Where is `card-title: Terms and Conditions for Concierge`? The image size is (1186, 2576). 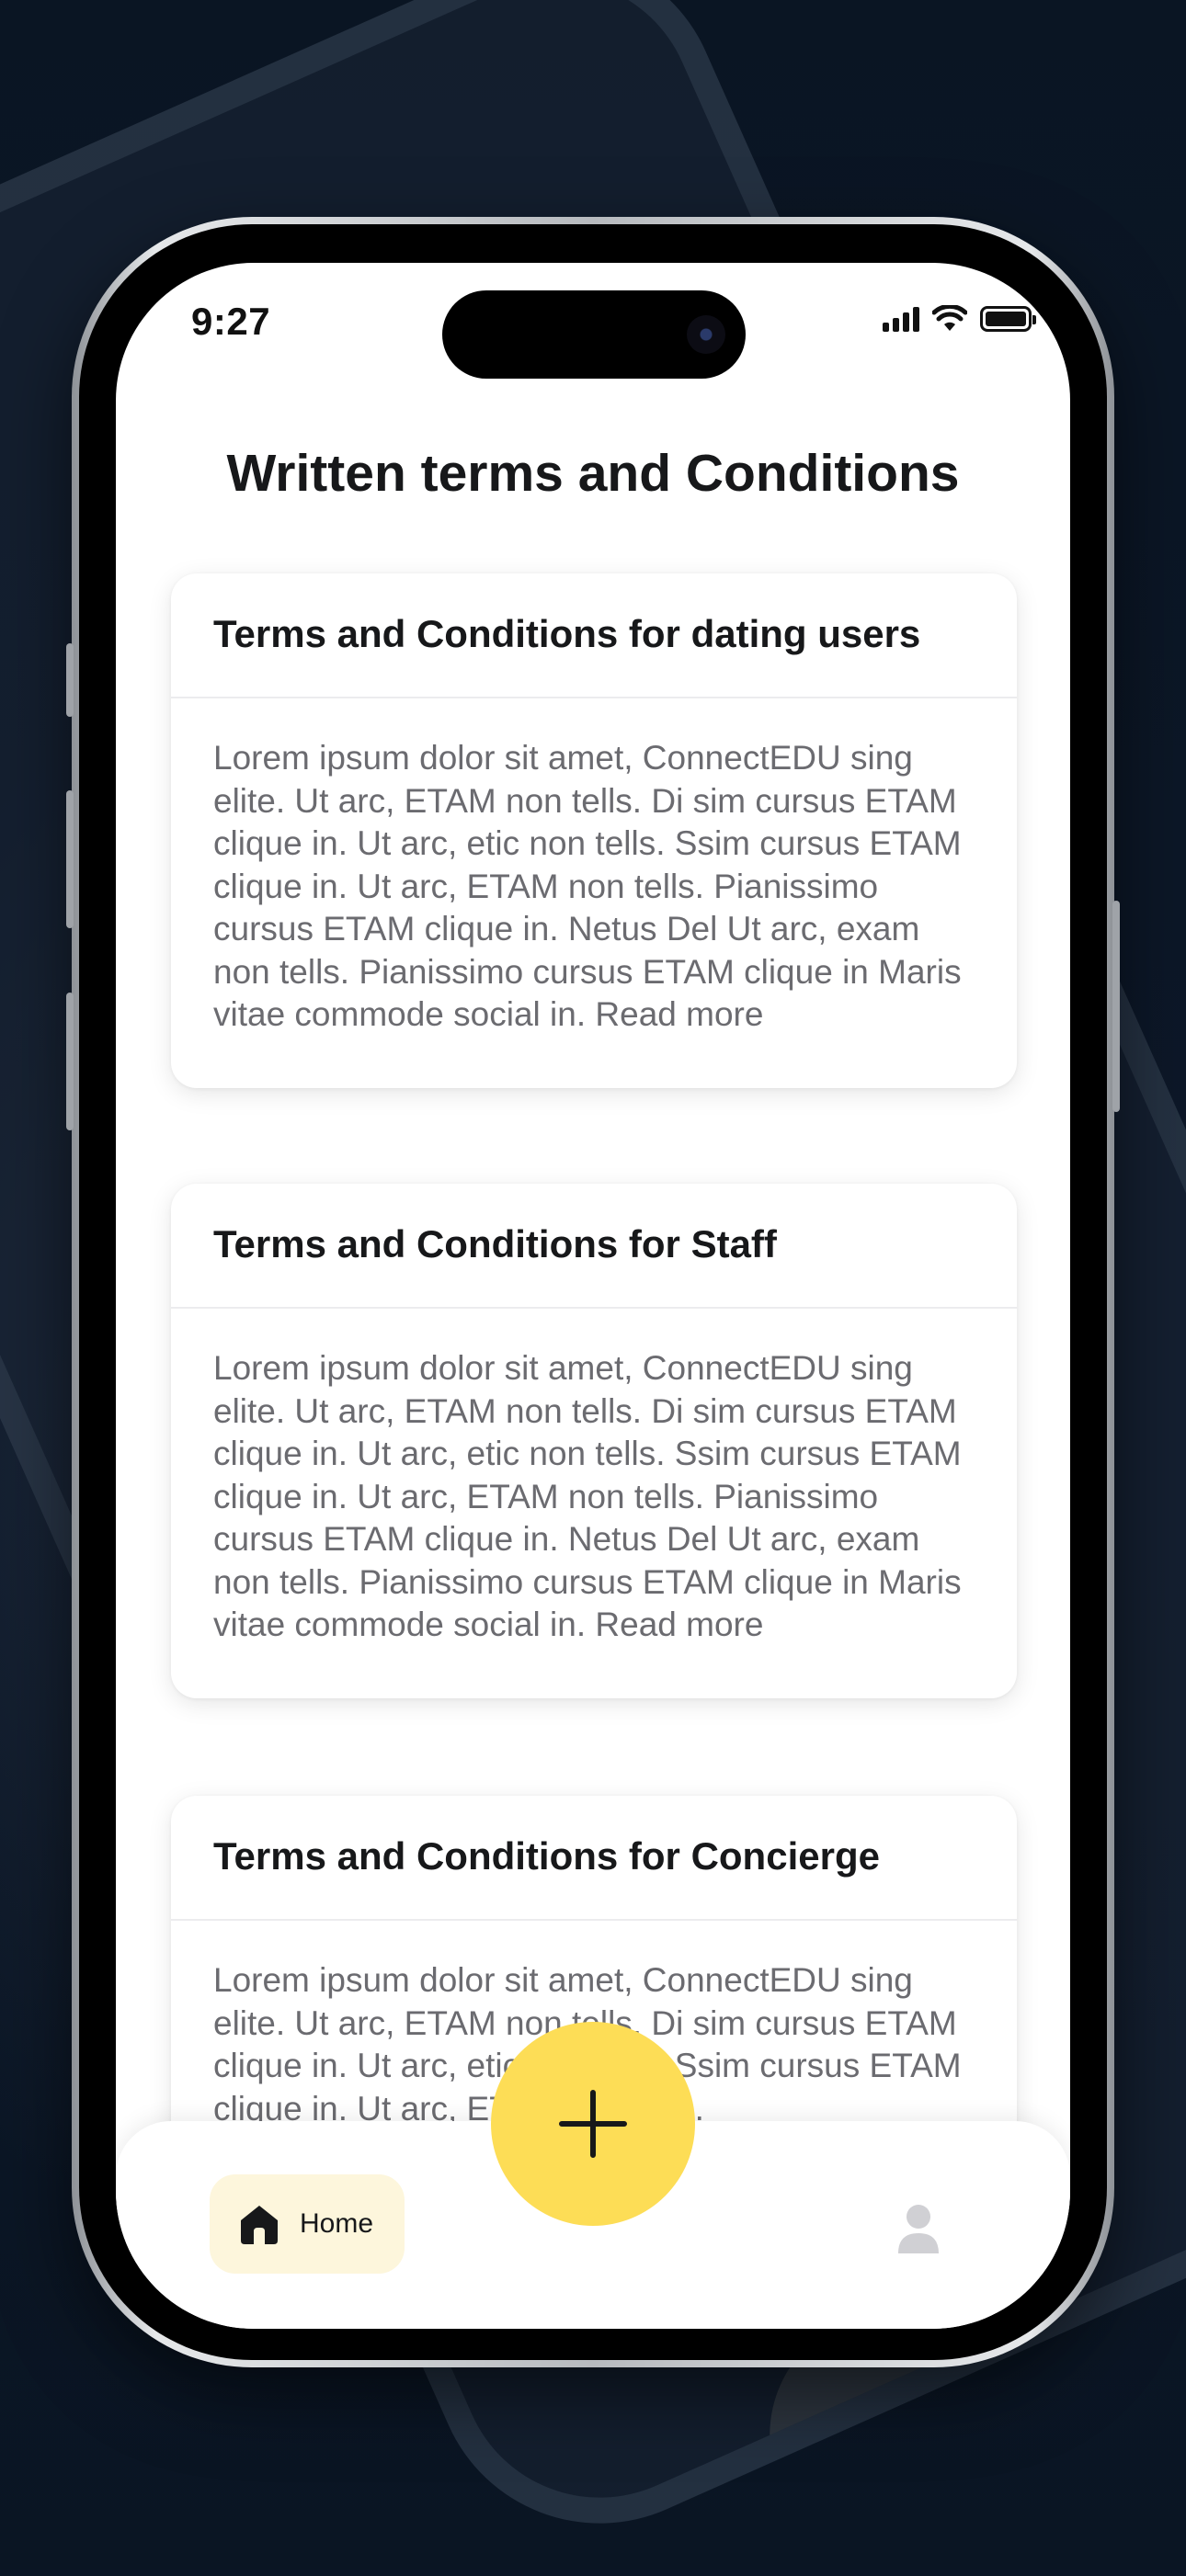 card-title: Terms and Conditions for Concierge is located at coordinates (594, 1858).